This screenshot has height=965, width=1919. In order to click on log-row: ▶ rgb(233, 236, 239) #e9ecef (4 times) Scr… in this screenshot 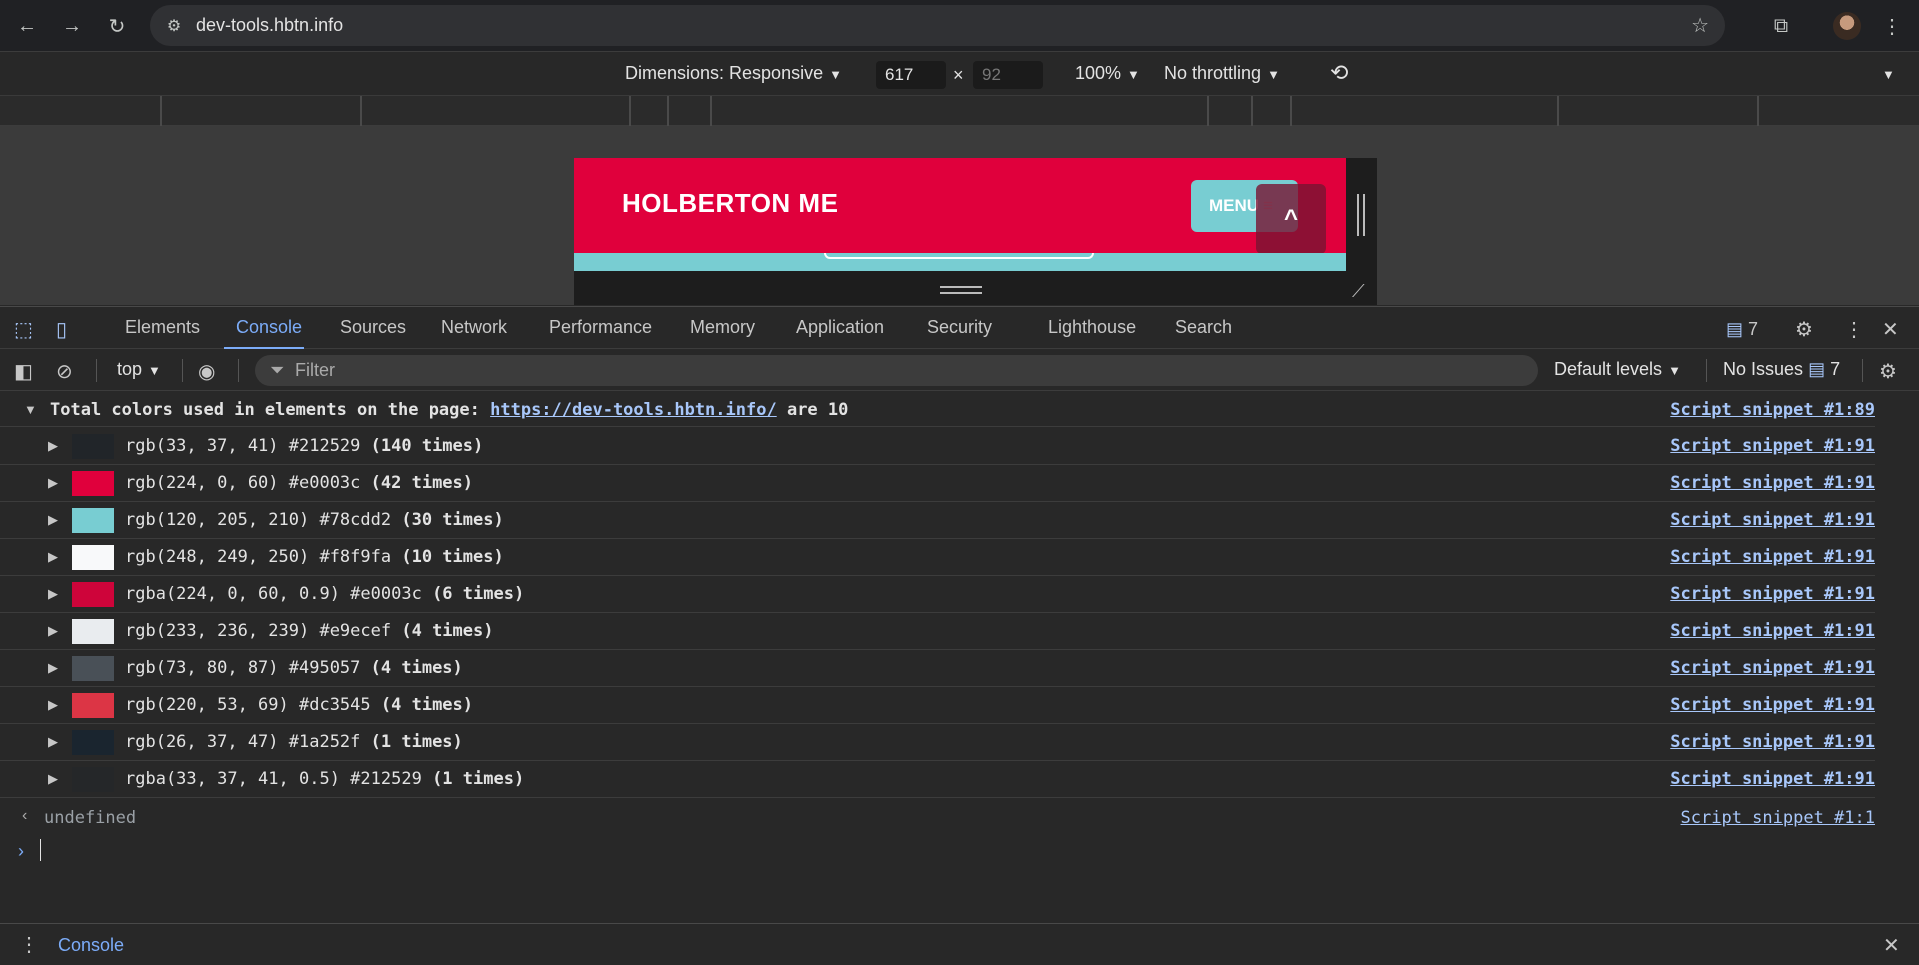, I will do `click(937, 631)`.